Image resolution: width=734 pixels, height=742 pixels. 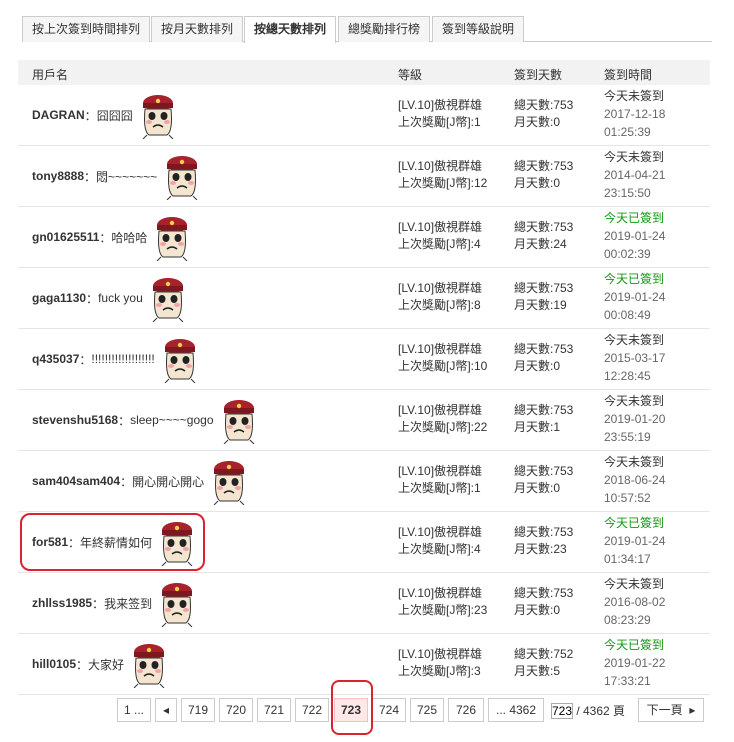 What do you see at coordinates (440, 480) in the screenshot?
I see `level-cell: [LV.10]傲視群雄 上次獎勵[J幣]:1` at bounding box center [440, 480].